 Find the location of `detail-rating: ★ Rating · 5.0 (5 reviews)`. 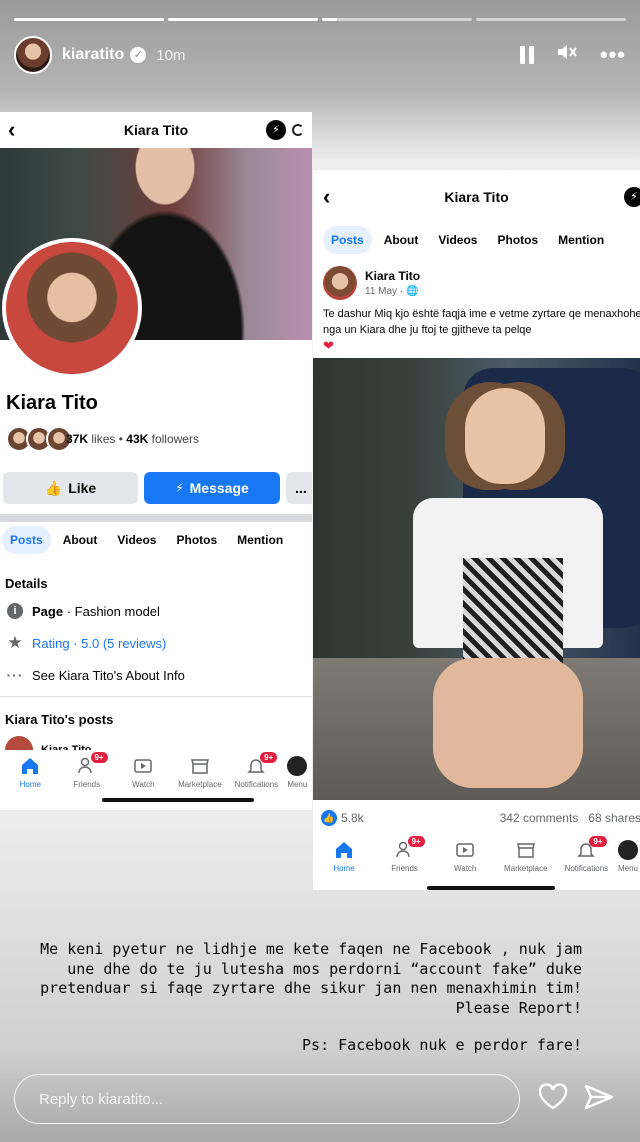

detail-rating: ★ Rating · 5.0 (5 reviews) is located at coordinates (86, 642).